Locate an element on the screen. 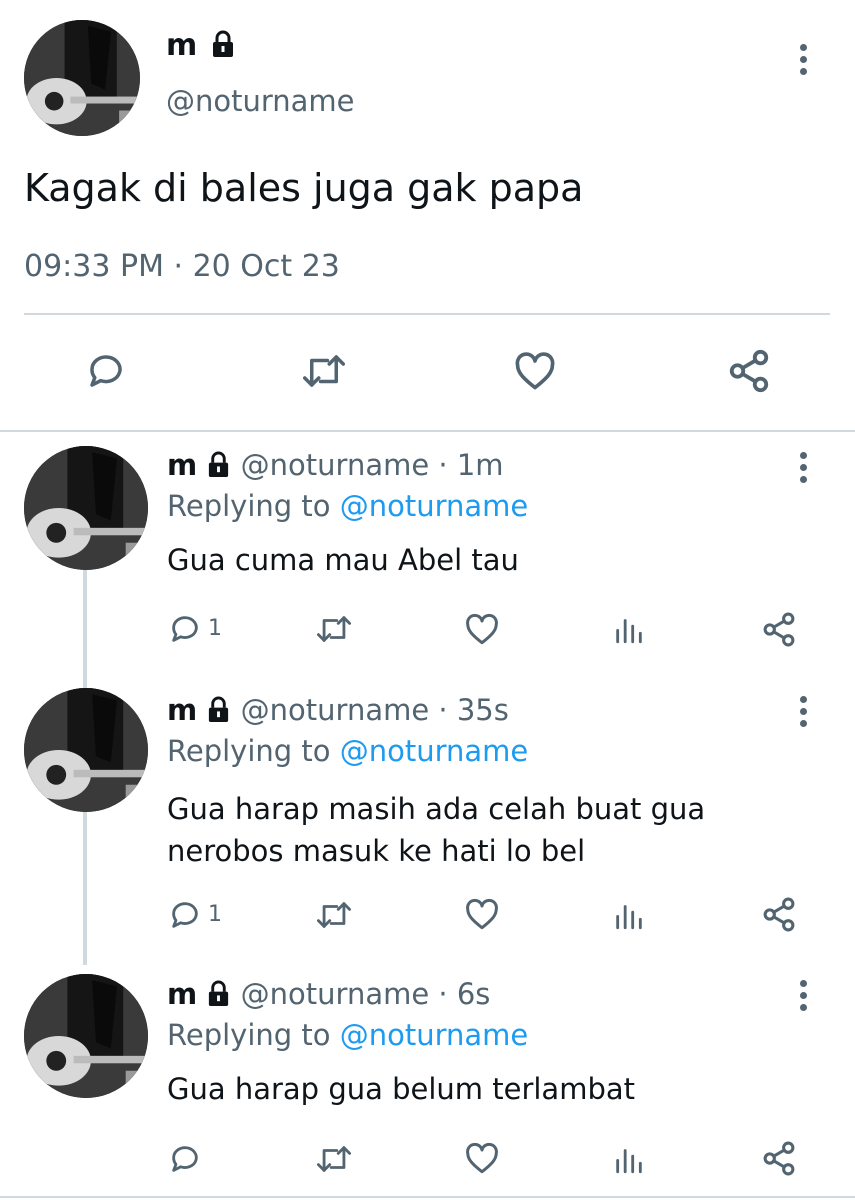  reply-text-line: Gua harap masih ada celah buat gua is located at coordinates (436, 809).